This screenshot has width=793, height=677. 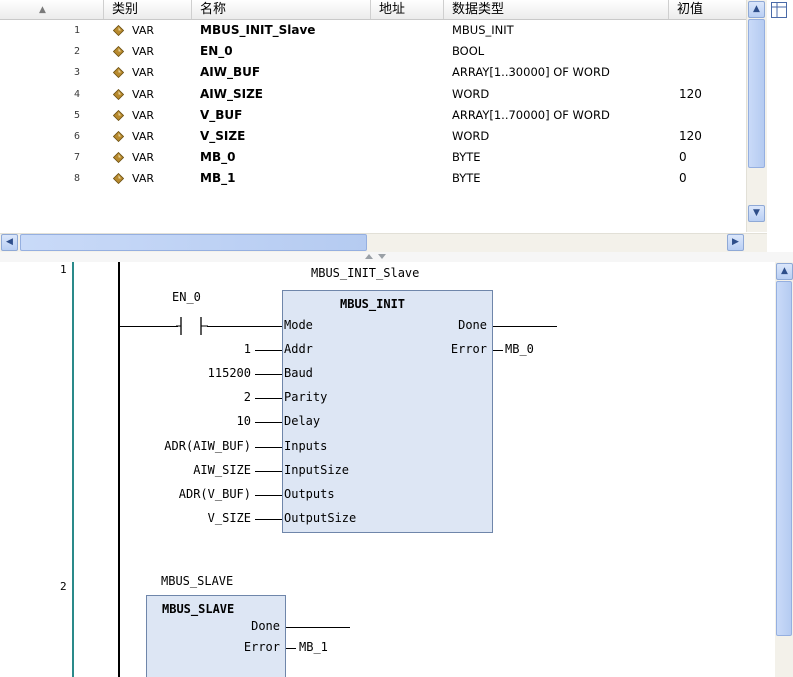 What do you see at coordinates (373, 136) in the screenshot?
I see `table-row: 6 VAR V_SIZE WORD 120` at bounding box center [373, 136].